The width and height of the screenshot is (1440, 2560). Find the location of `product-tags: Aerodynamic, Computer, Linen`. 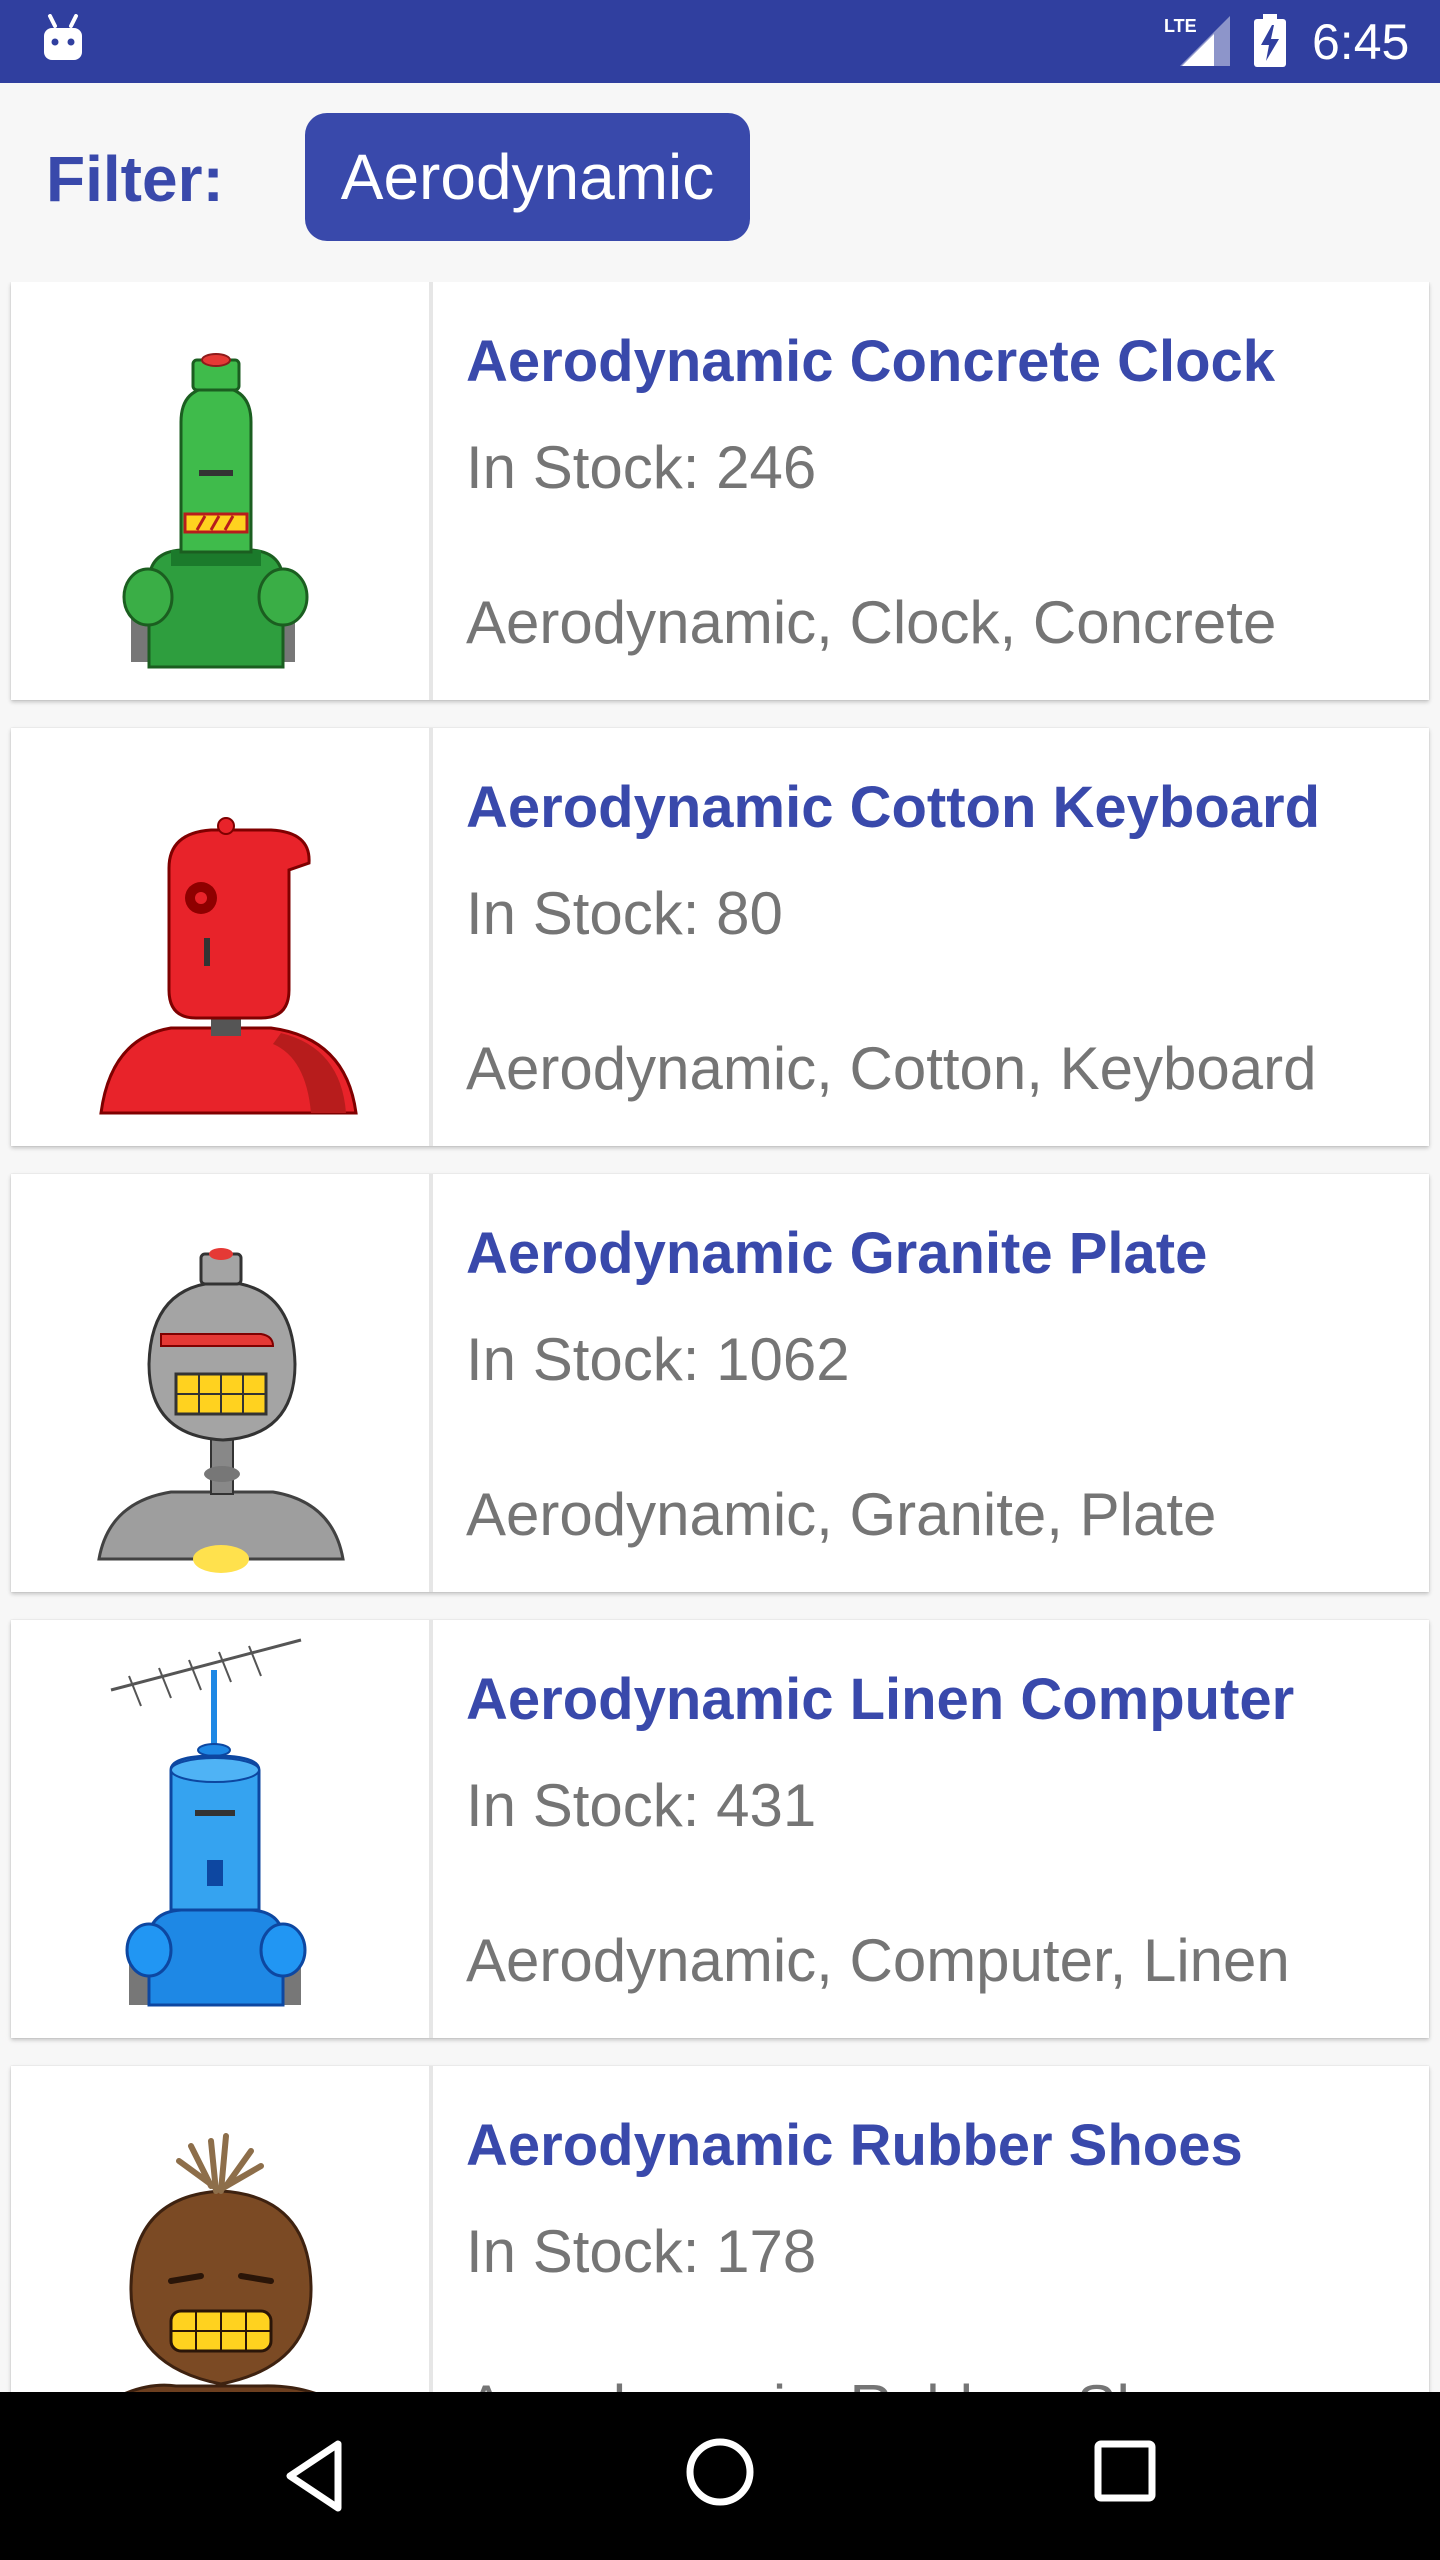

product-tags: Aerodynamic, Computer, Linen is located at coordinates (878, 1960).